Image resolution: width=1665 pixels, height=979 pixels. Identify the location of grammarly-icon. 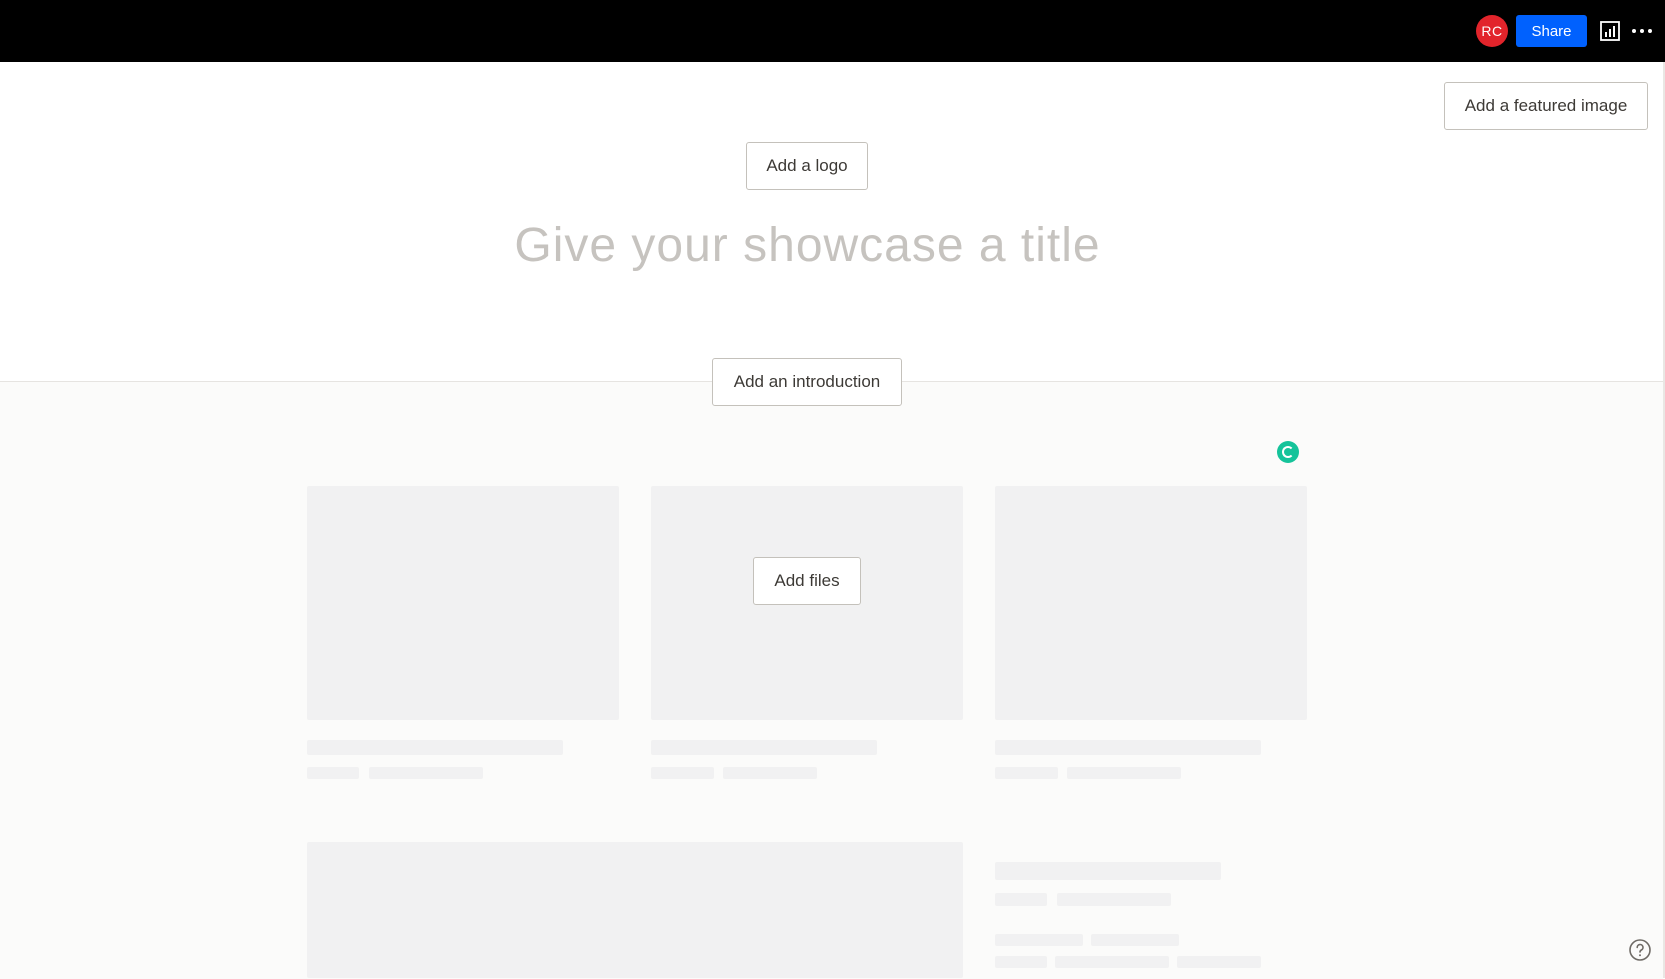
(1288, 452).